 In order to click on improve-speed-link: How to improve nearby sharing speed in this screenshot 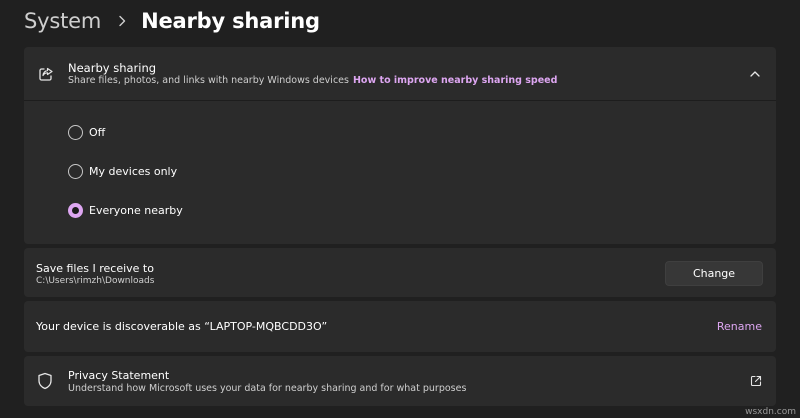, I will do `click(455, 80)`.